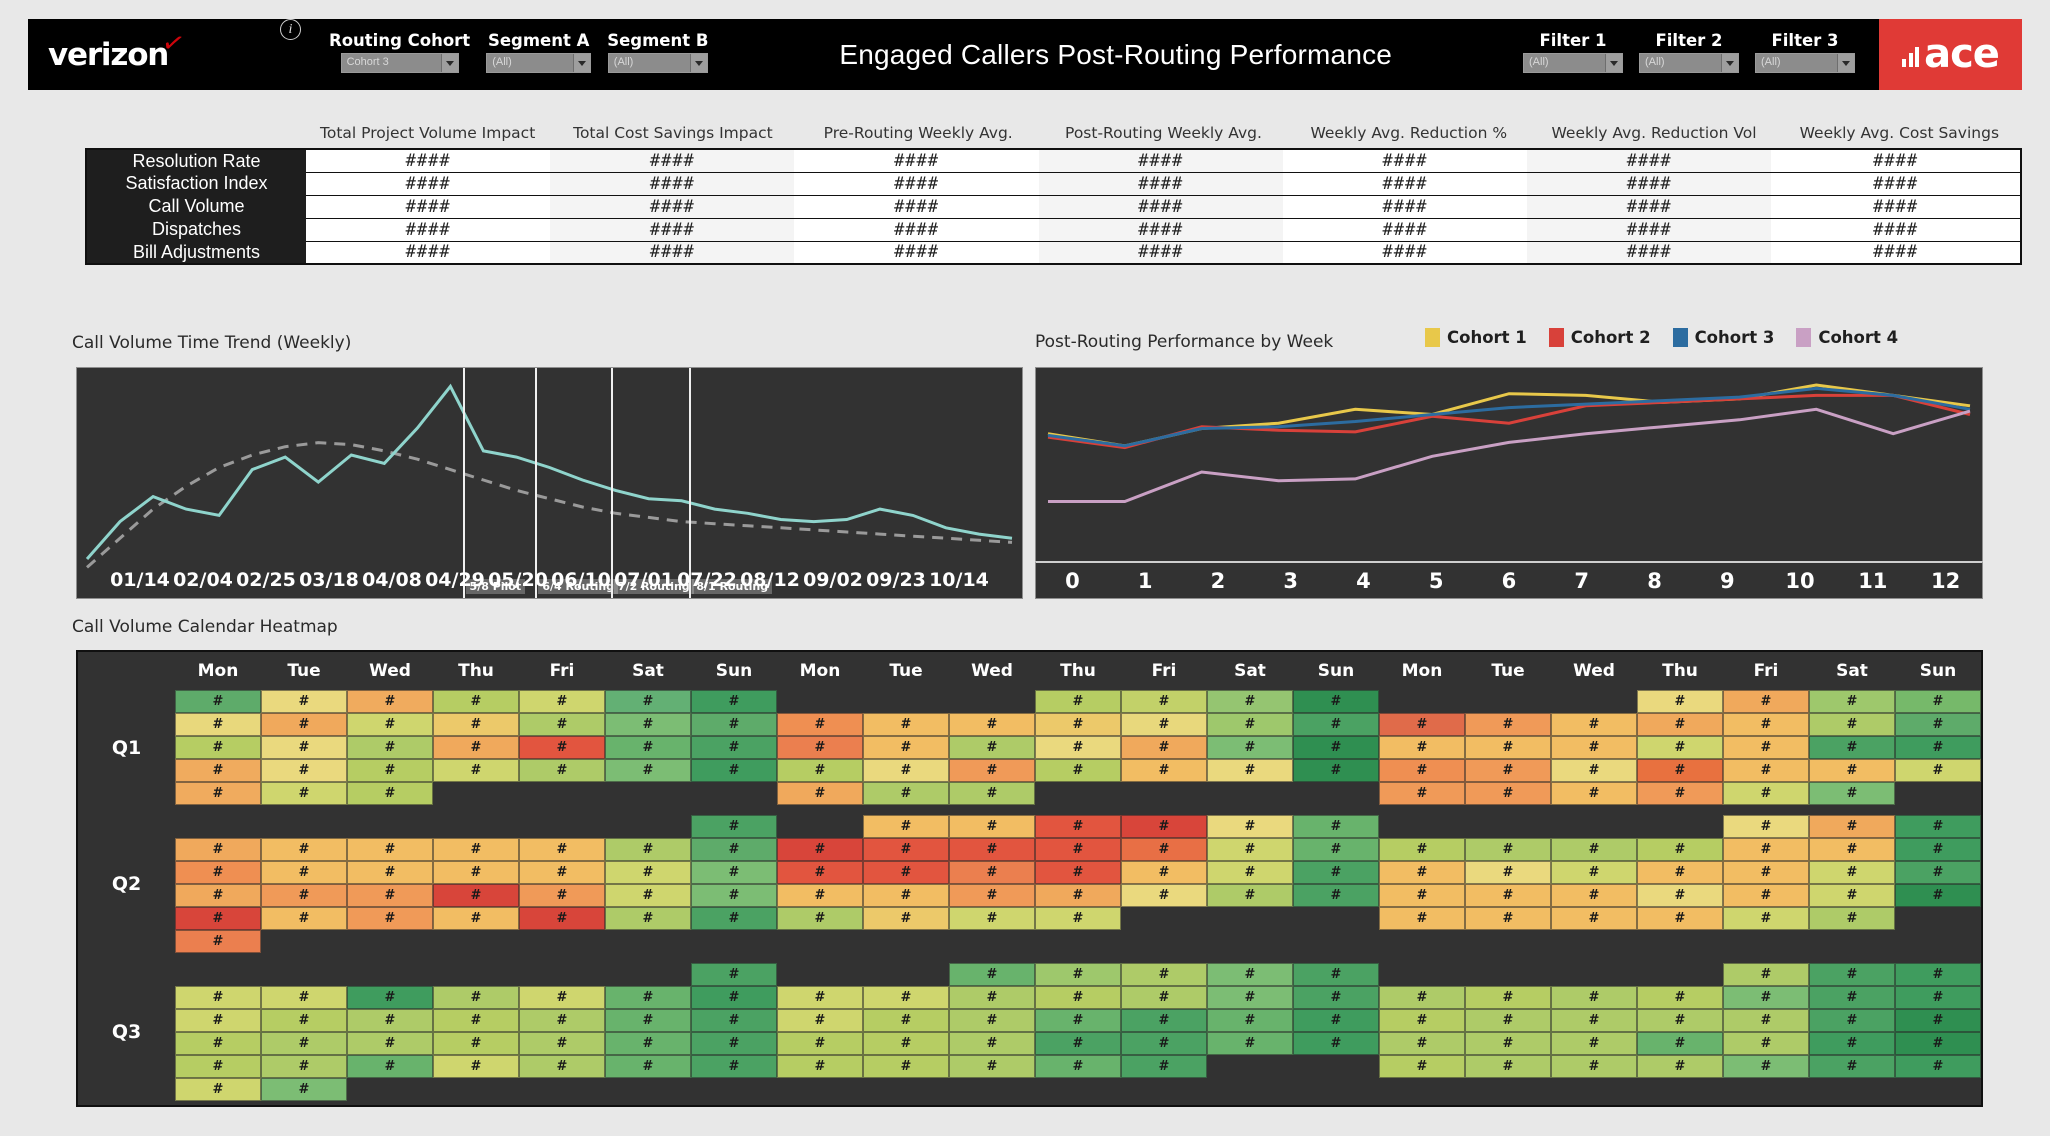  I want to click on legend-item: Cohort 2, so click(1599, 337).